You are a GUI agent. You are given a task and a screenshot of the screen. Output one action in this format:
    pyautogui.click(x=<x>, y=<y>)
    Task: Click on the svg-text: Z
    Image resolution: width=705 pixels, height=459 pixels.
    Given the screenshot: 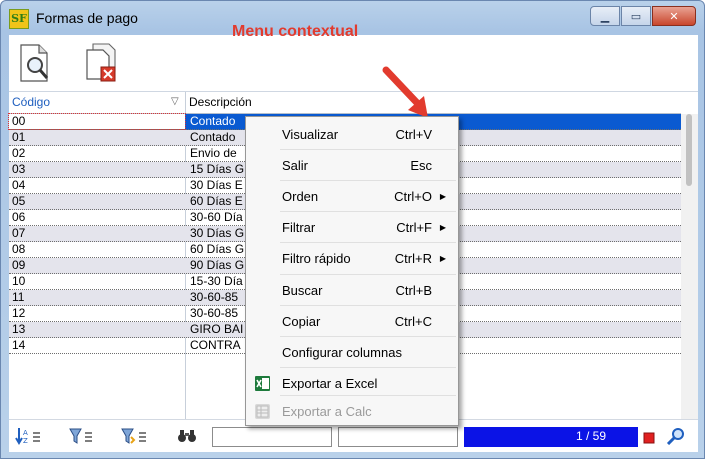 What is the action you would take?
    pyautogui.click(x=25, y=441)
    